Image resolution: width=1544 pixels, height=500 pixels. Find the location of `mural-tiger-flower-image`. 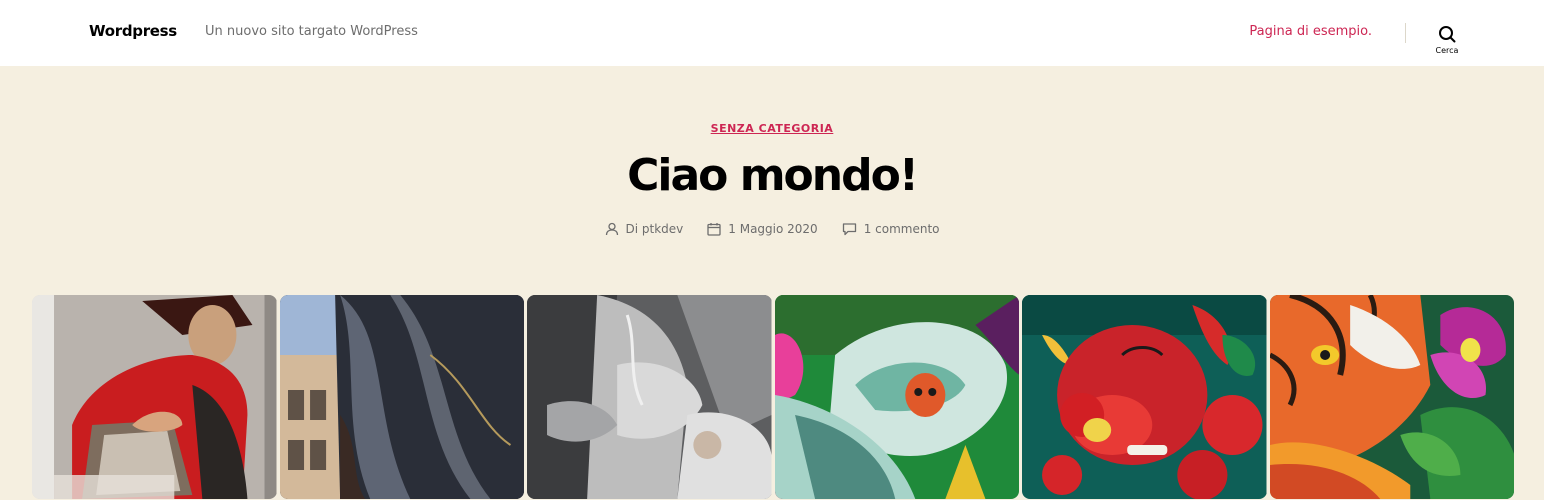

mural-tiger-flower-image is located at coordinates (1391, 397).